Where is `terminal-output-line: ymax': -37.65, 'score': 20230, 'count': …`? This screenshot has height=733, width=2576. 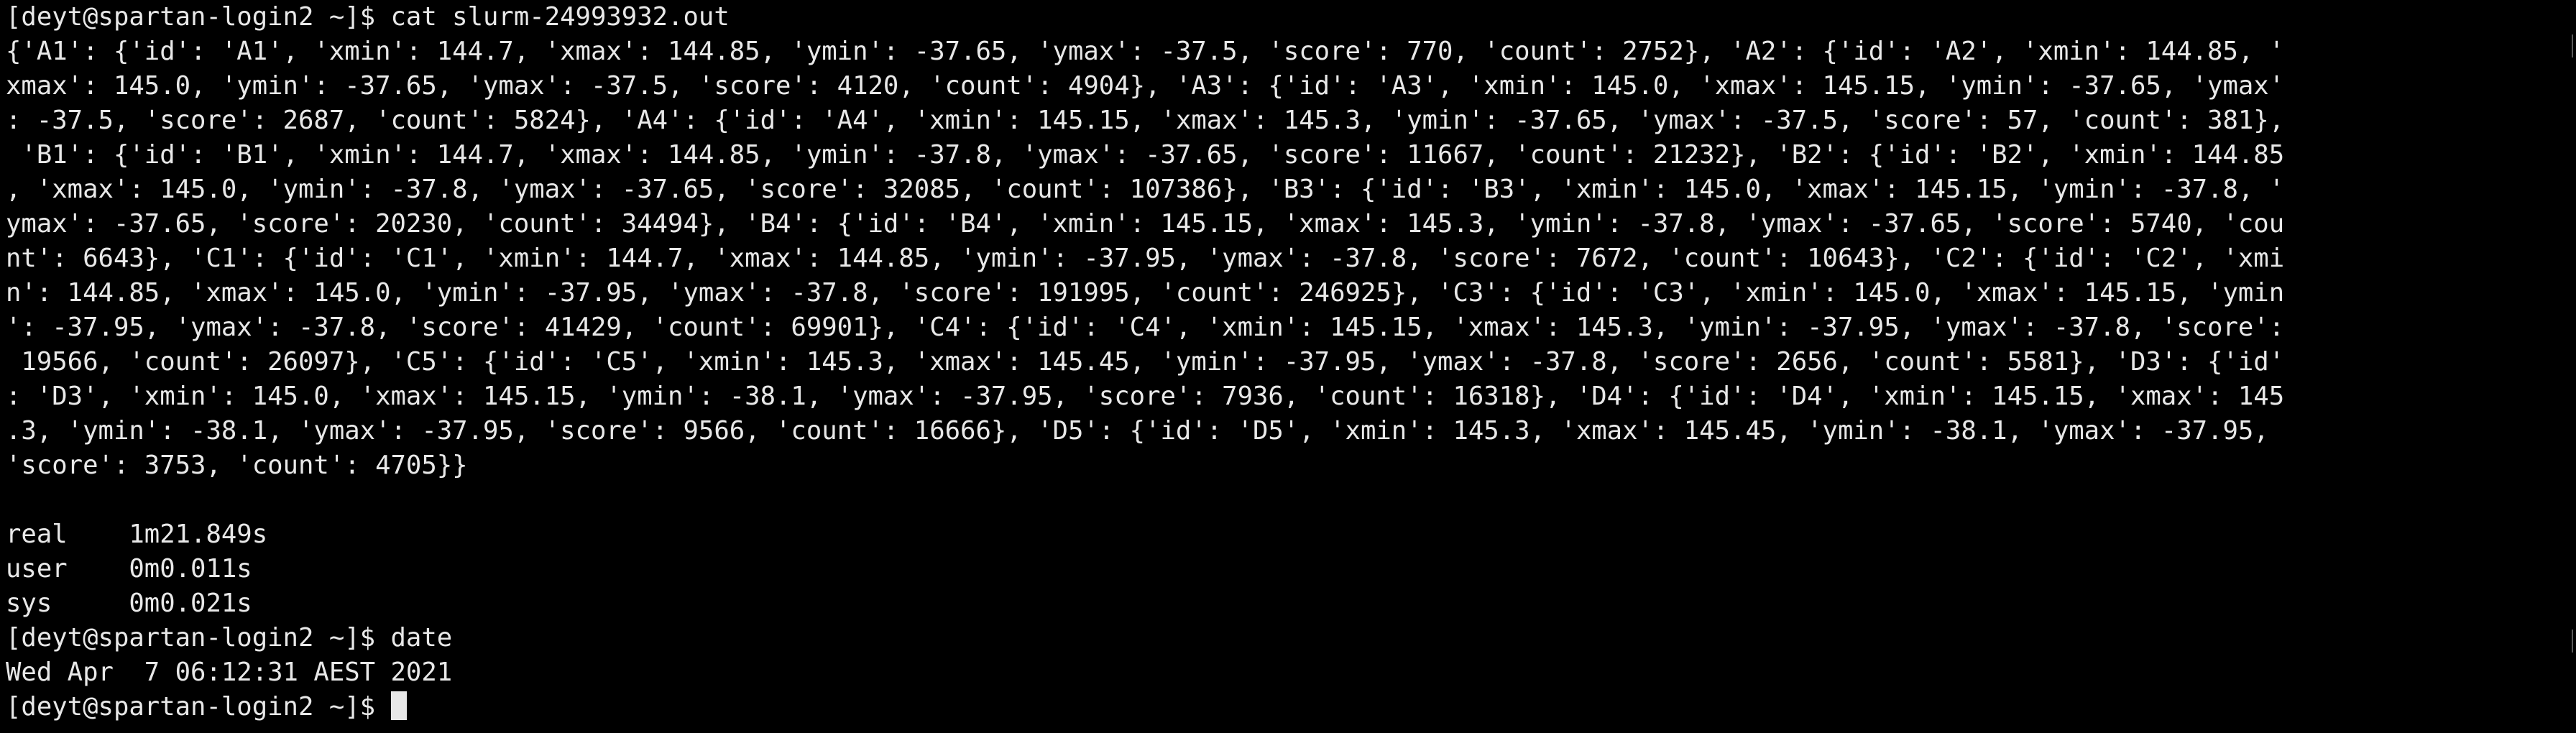 terminal-output-line: ymax': -37.65, 'score': 20230, 'count': … is located at coordinates (1145, 224).